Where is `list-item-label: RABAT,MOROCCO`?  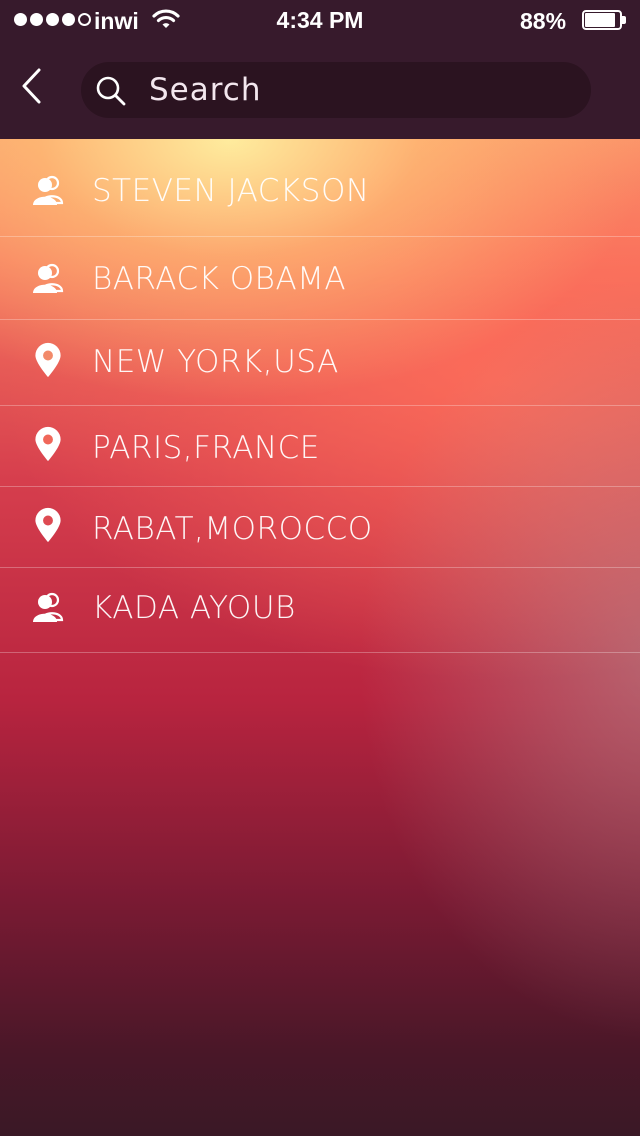 list-item-label: RABAT,MOROCCO is located at coordinates (232, 529).